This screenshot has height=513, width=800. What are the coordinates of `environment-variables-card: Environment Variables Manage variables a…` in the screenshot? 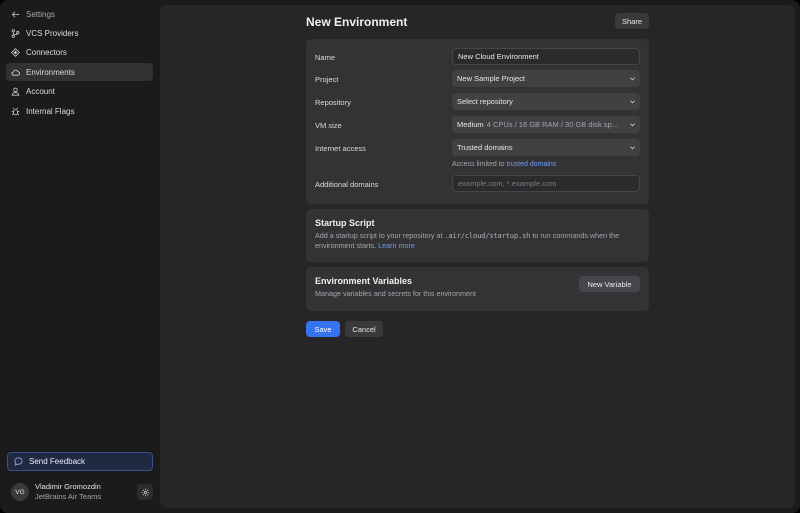 It's located at (477, 289).